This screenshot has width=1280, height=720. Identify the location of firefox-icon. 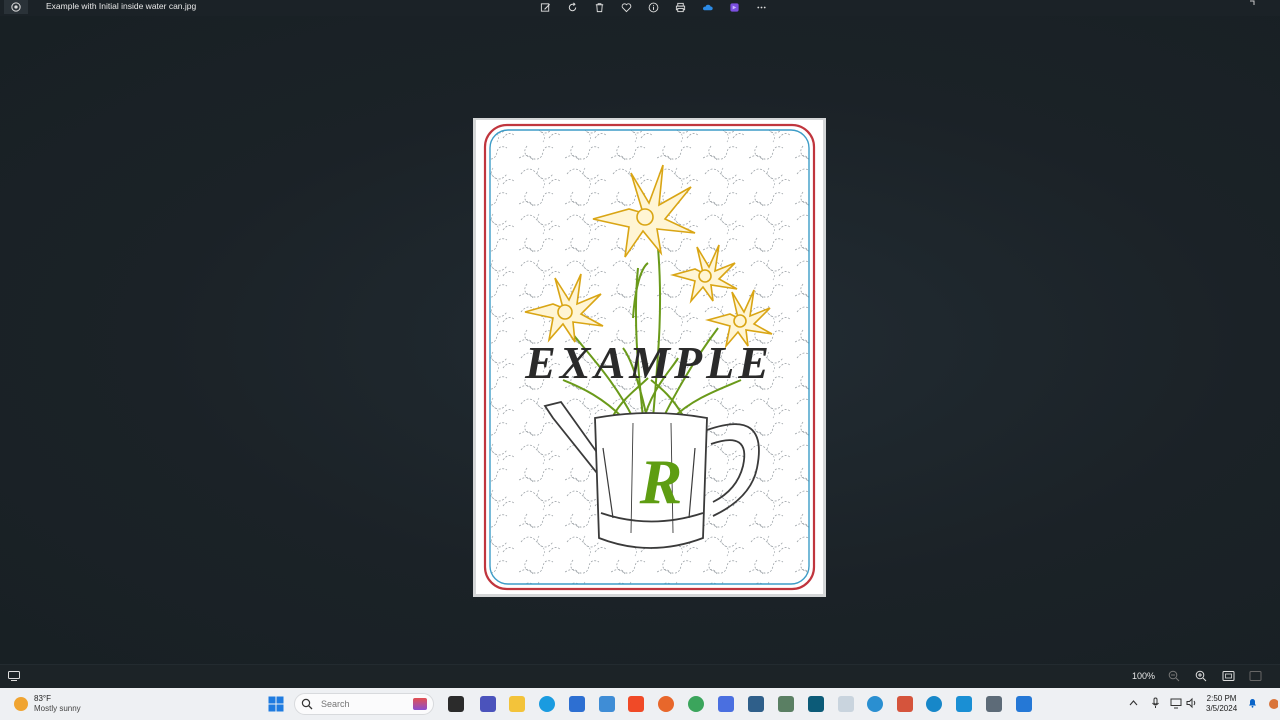
(666, 704).